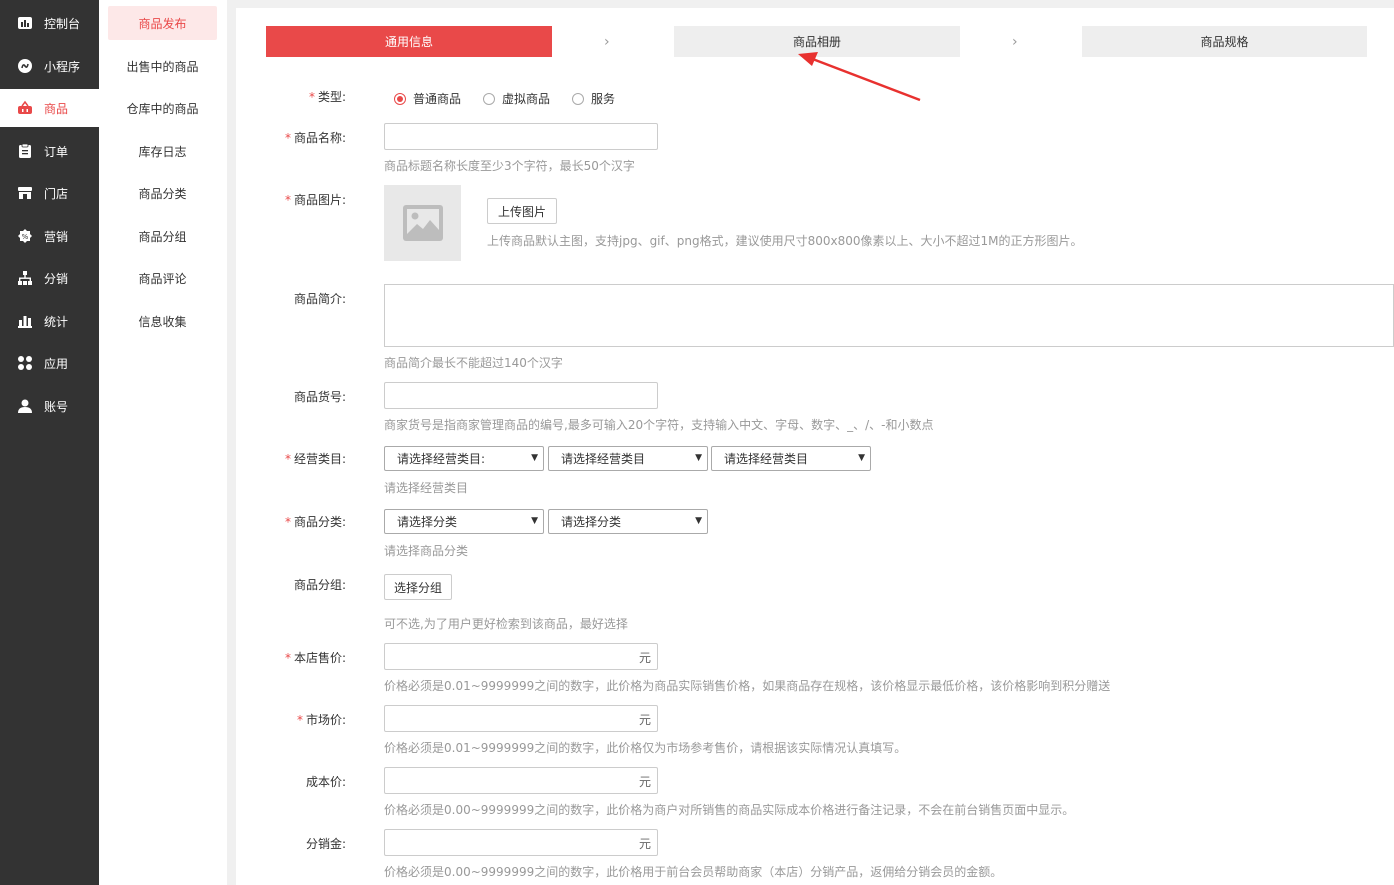  What do you see at coordinates (319, 585) in the screenshot?
I see `group-label: 商品分组:` at bounding box center [319, 585].